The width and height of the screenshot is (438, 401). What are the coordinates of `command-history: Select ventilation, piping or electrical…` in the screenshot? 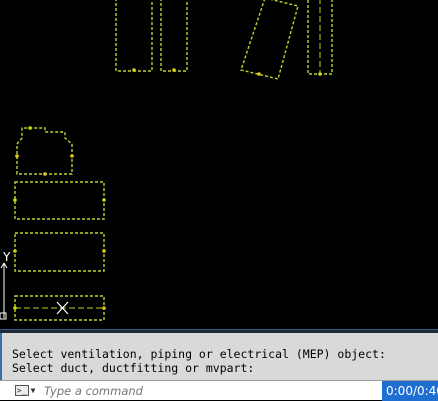 It's located at (219, 356).